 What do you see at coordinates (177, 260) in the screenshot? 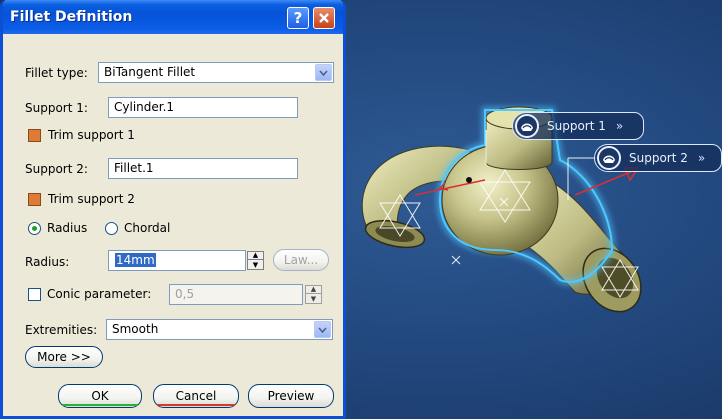
I see `radius-input: 14mm` at bounding box center [177, 260].